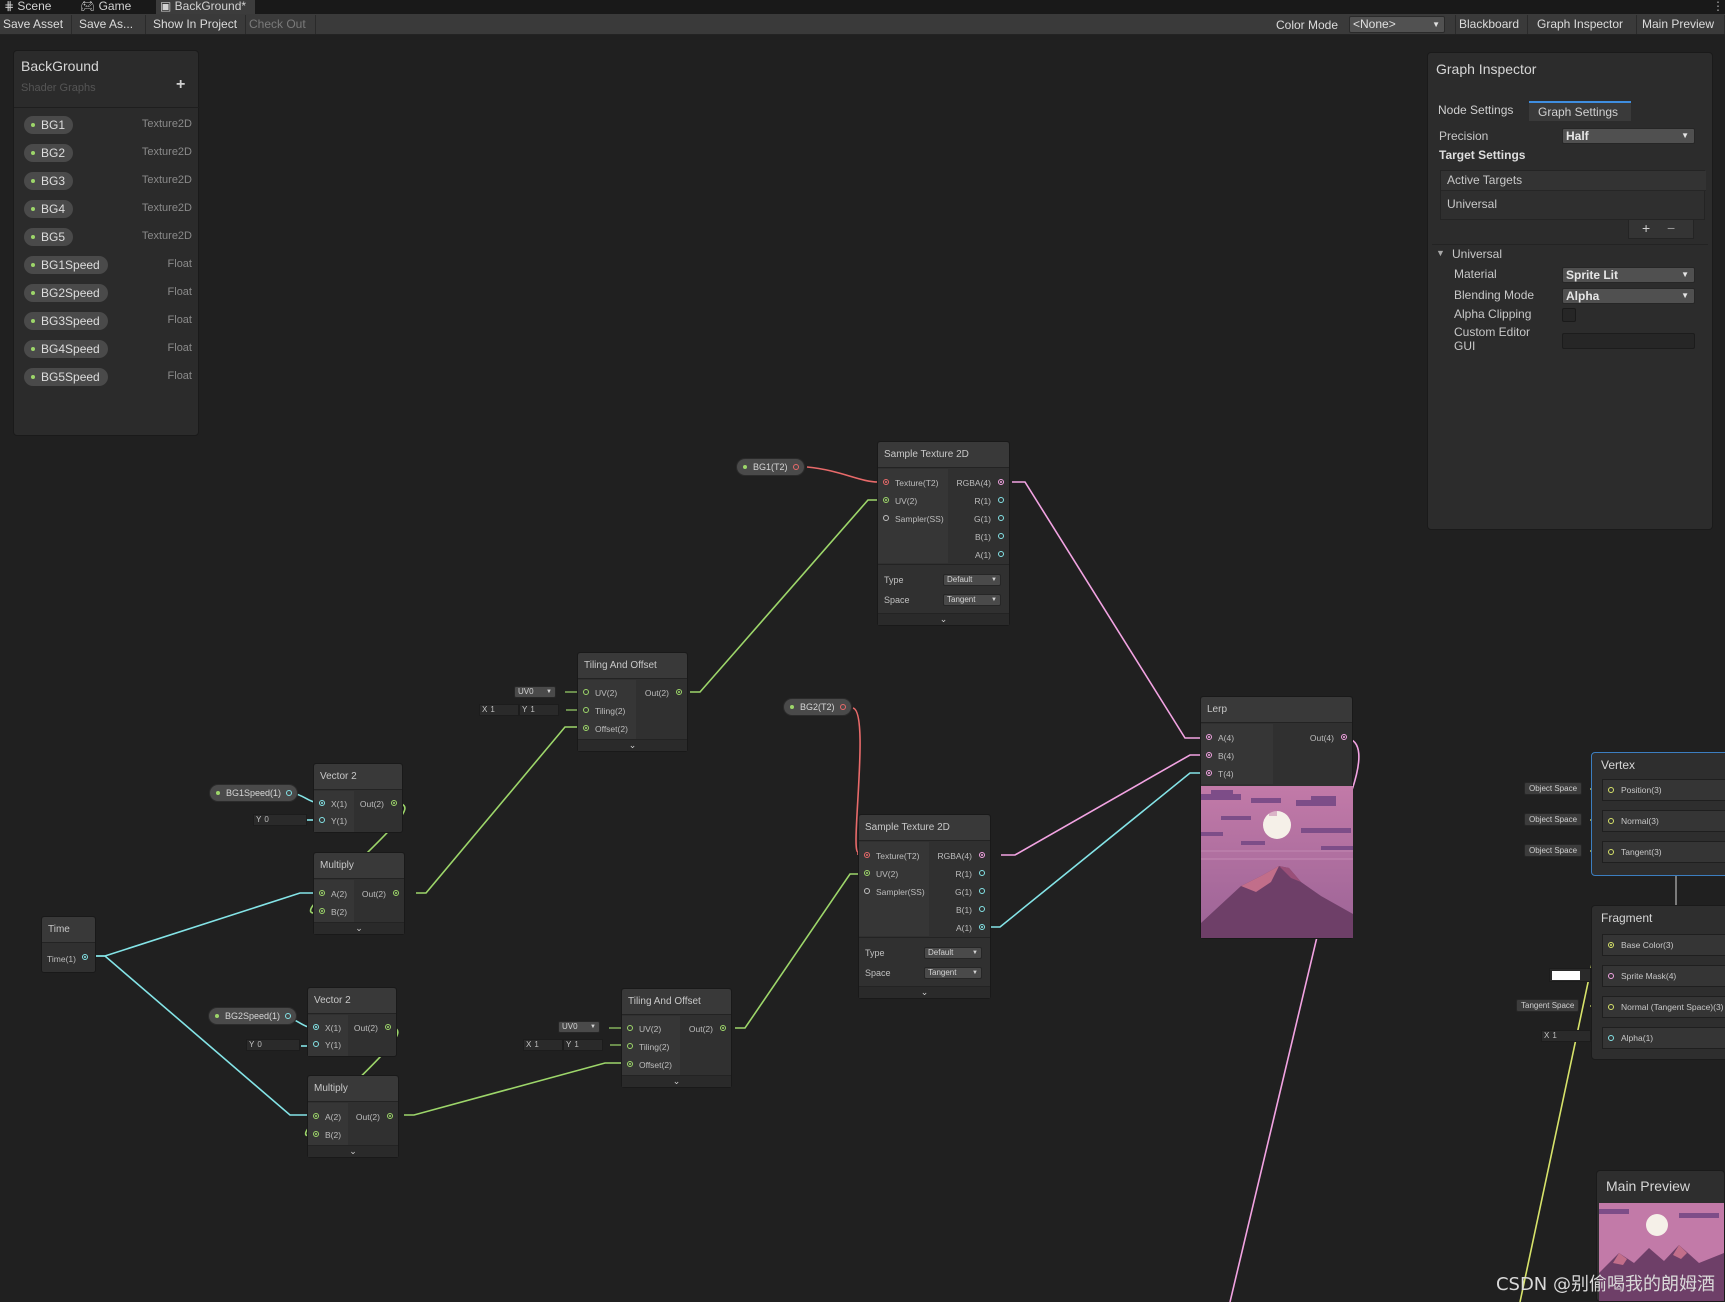  Describe the element at coordinates (66, 265) in the screenshot. I see `property-pill: BG1Speed` at that location.